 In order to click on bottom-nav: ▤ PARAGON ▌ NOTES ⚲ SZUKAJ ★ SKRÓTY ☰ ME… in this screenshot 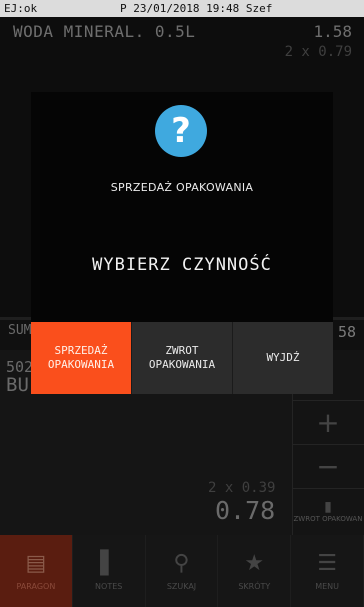, I will do `click(182, 571)`.